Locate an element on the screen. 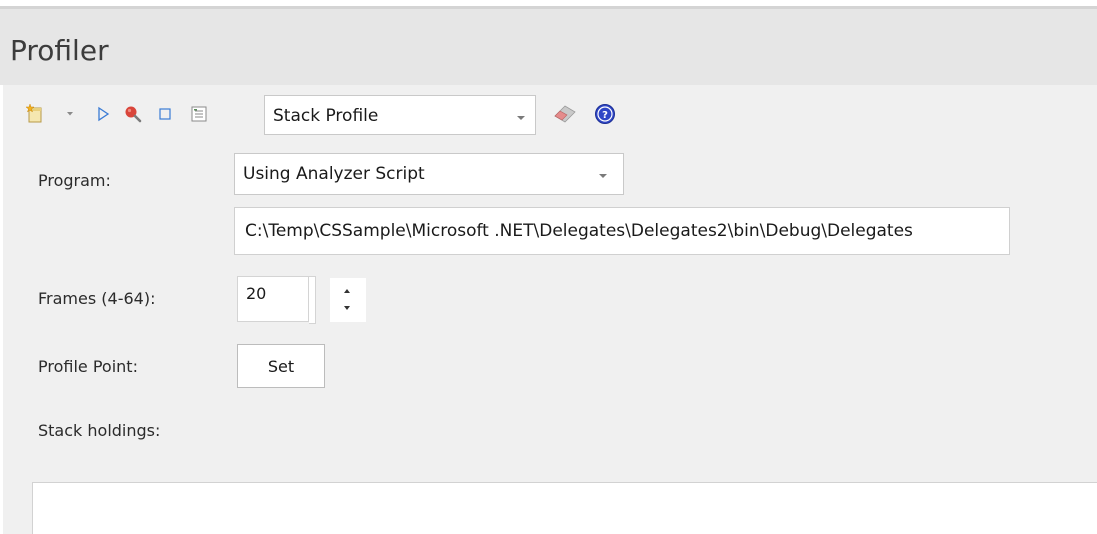 This screenshot has width=1097, height=534. page-title: Profiler is located at coordinates (59, 50).